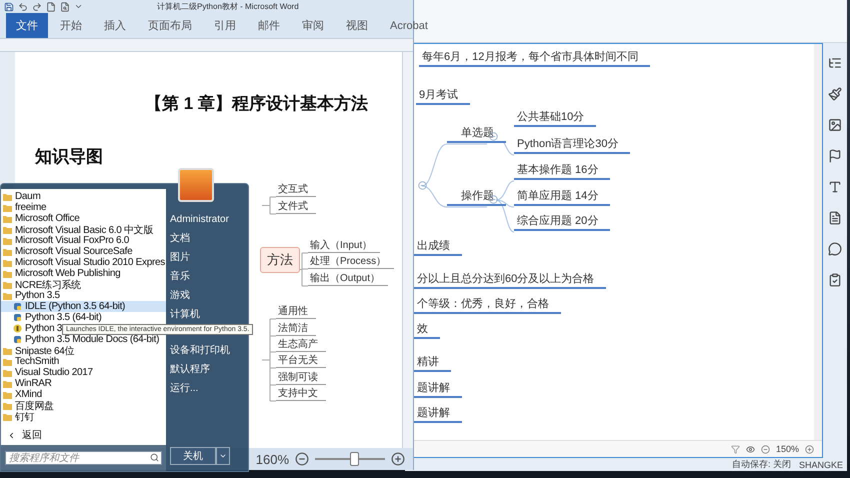 The height and width of the screenshot is (478, 850). I want to click on topic: 分以上且总分达到60分及以上为合格, so click(510, 280).